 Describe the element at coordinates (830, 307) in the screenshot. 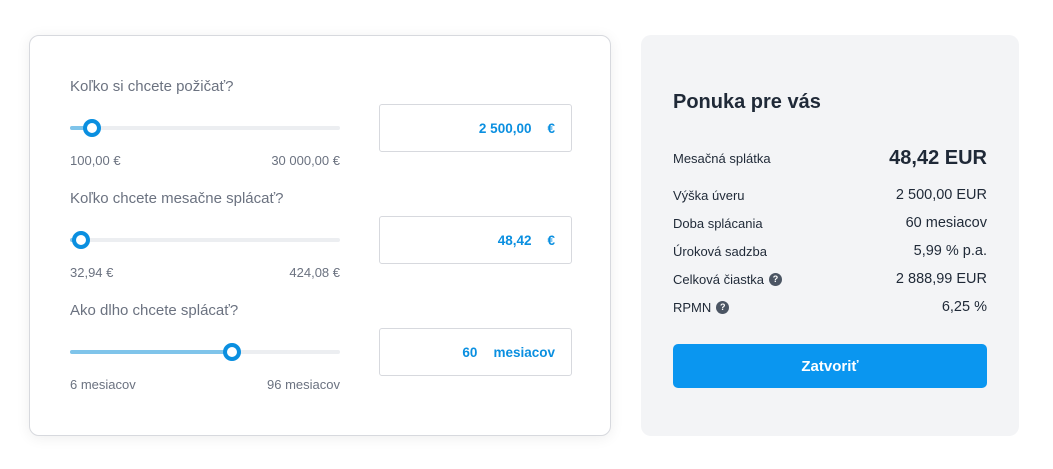

I see `offer-row-rpmn: RPMN ? 6,25 %` at that location.